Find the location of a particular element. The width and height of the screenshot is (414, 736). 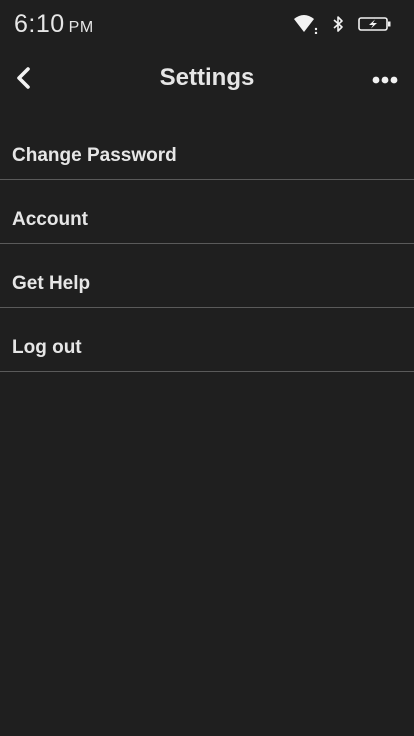

more-dots-icon is located at coordinates (385, 80).